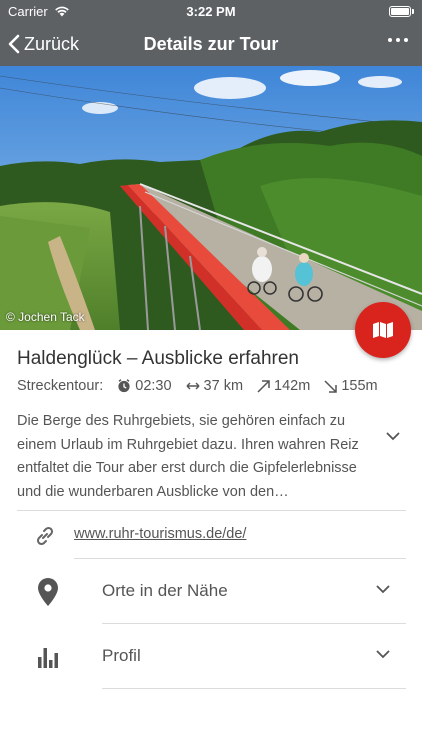 The width and height of the screenshot is (422, 750). I want to click on wifi-icon, so click(61, 11).